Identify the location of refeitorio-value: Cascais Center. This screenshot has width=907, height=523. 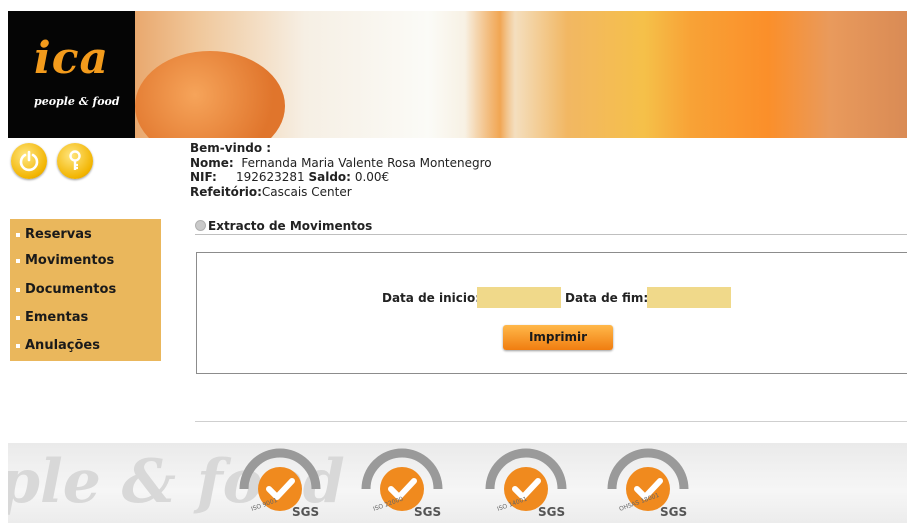
(306, 191).